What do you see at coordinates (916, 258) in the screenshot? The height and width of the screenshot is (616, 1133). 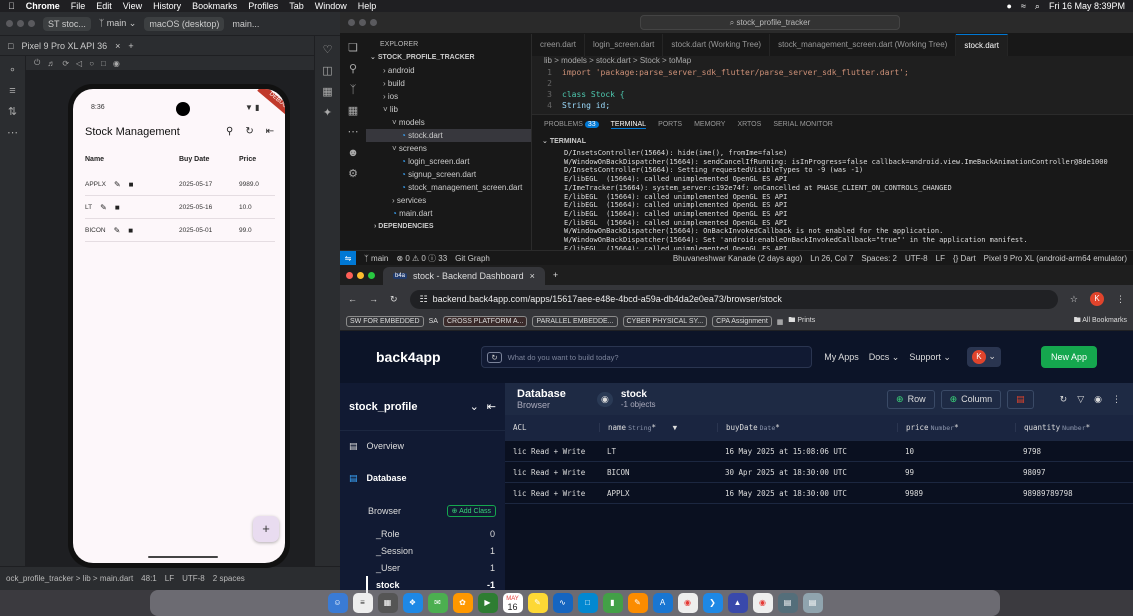 I see `status-encoding: UTF-8` at bounding box center [916, 258].